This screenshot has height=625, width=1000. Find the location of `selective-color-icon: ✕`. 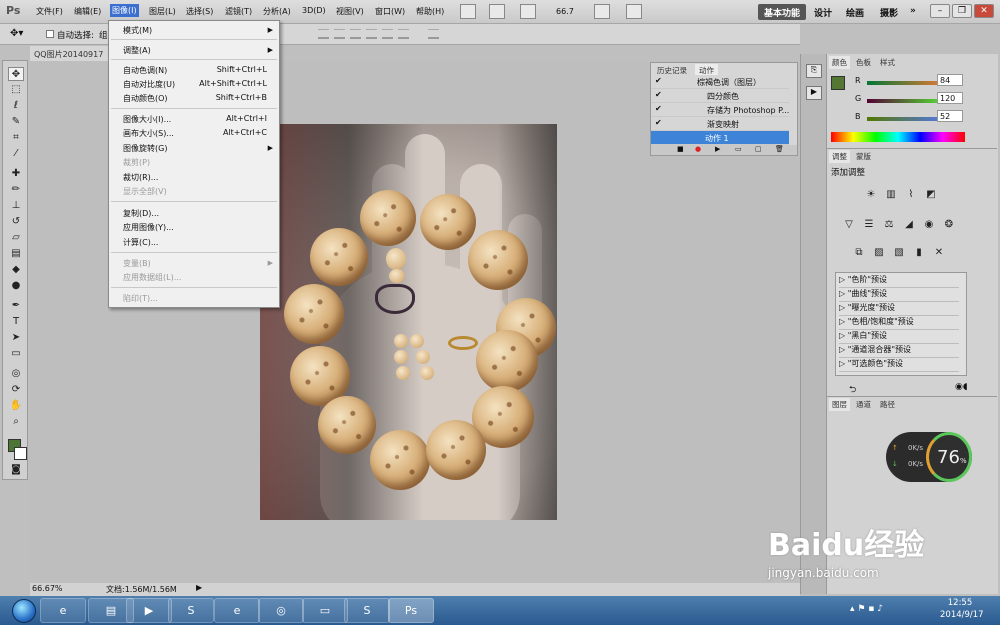

selective-color-icon: ✕ is located at coordinates (939, 253).